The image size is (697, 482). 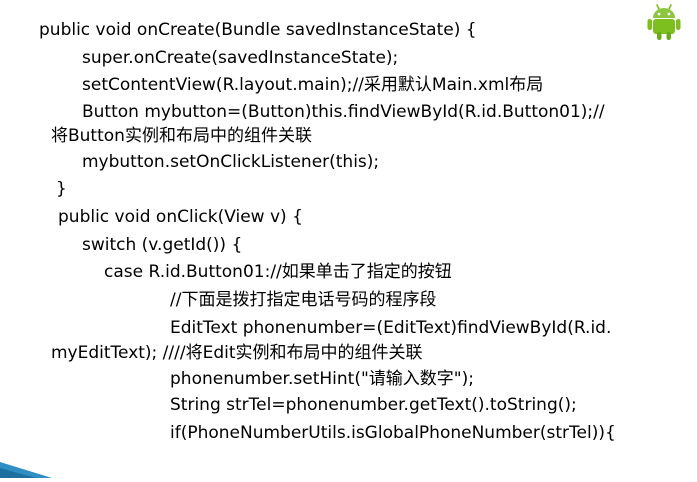 What do you see at coordinates (181, 136) in the screenshot?
I see `code-line: 将Button实例和布局中的组件关联` at bounding box center [181, 136].